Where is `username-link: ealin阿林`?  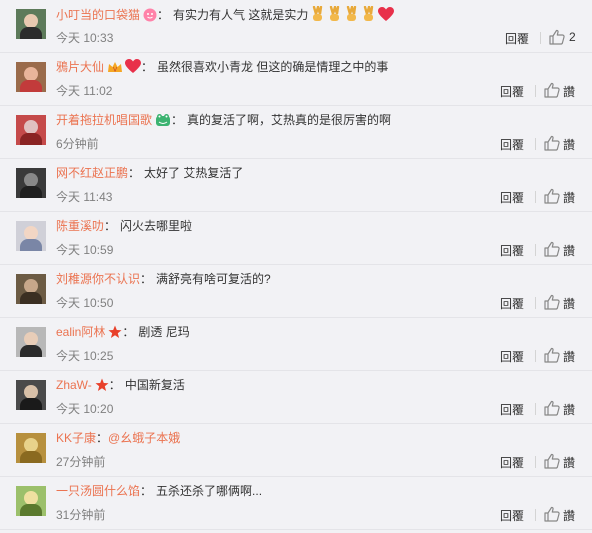 username-link: ealin阿林 is located at coordinates (80, 332).